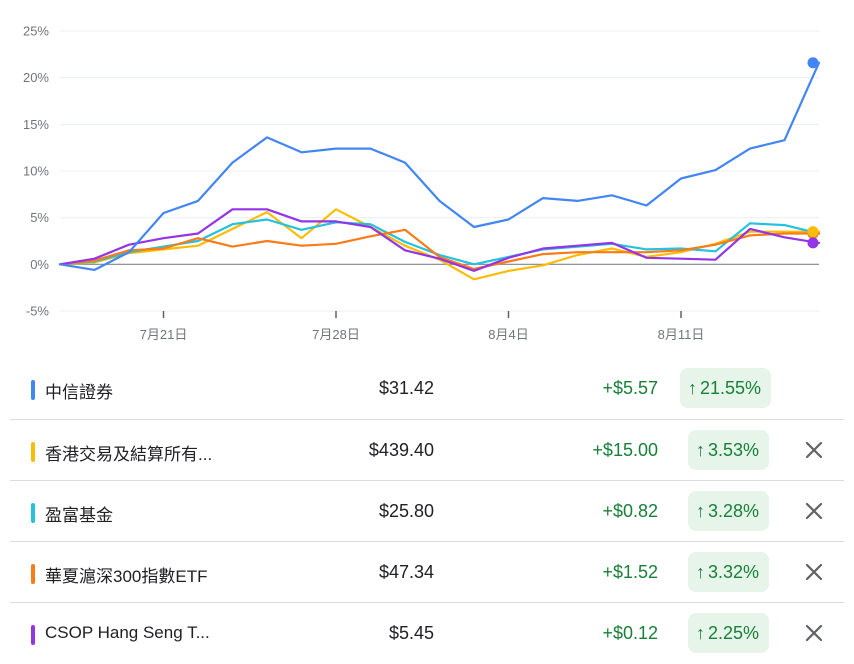 The height and width of the screenshot is (664, 854). Describe the element at coordinates (336, 334) in the screenshot. I see `x-tick-label: 7月28日` at that location.